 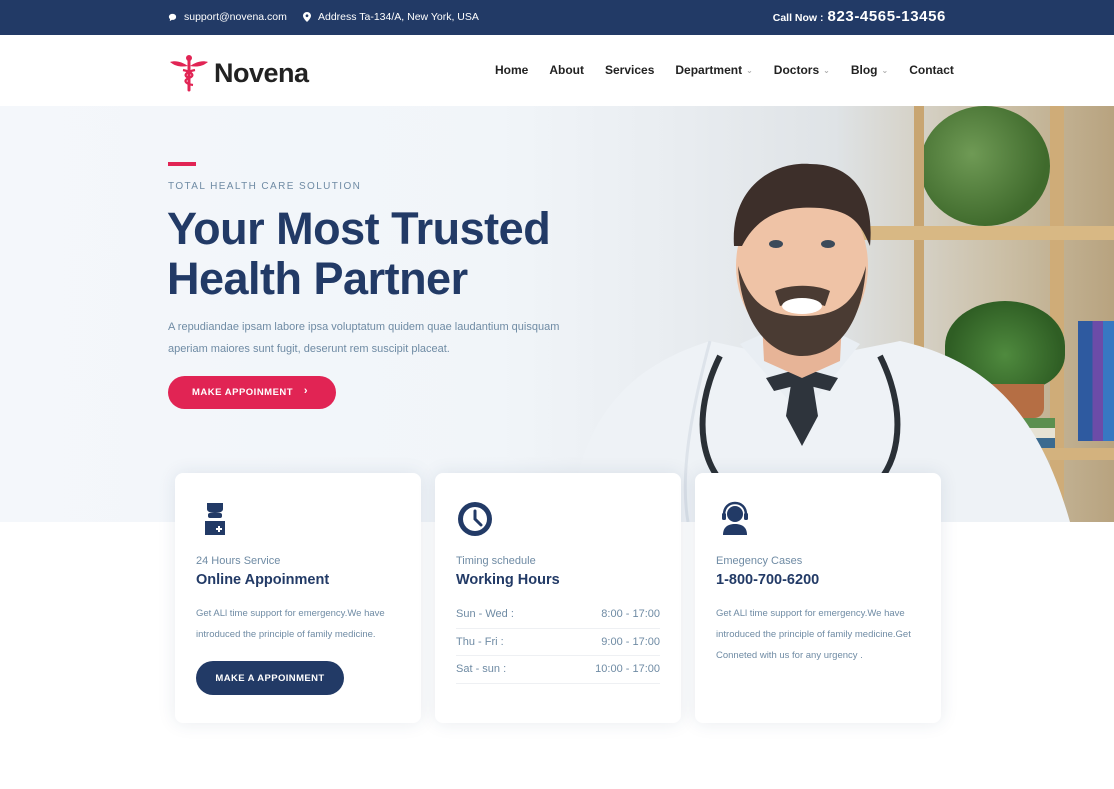 I want to click on hours-time: 10:00 - 17:00, so click(x=627, y=669).